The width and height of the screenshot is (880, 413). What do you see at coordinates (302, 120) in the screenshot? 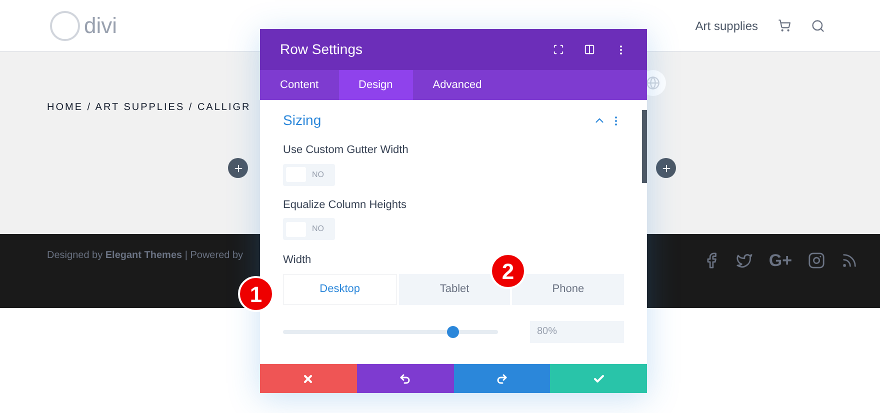
I see `section-title: Sizing` at bounding box center [302, 120].